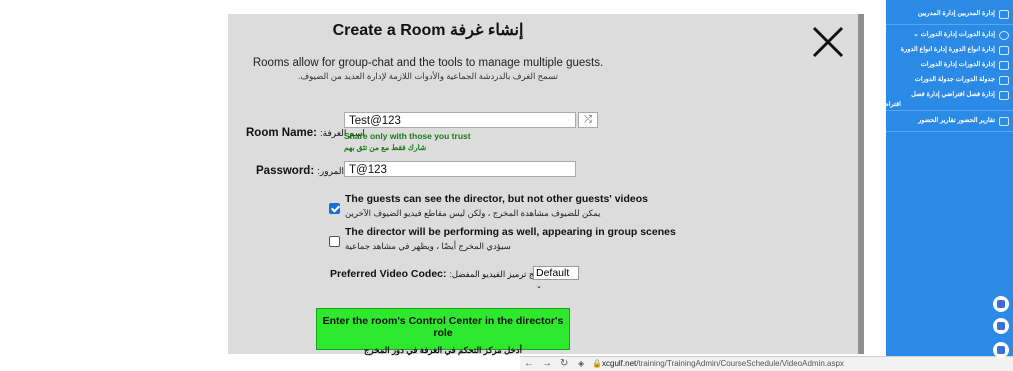  I want to click on option2-checkbox, so click(334, 241).